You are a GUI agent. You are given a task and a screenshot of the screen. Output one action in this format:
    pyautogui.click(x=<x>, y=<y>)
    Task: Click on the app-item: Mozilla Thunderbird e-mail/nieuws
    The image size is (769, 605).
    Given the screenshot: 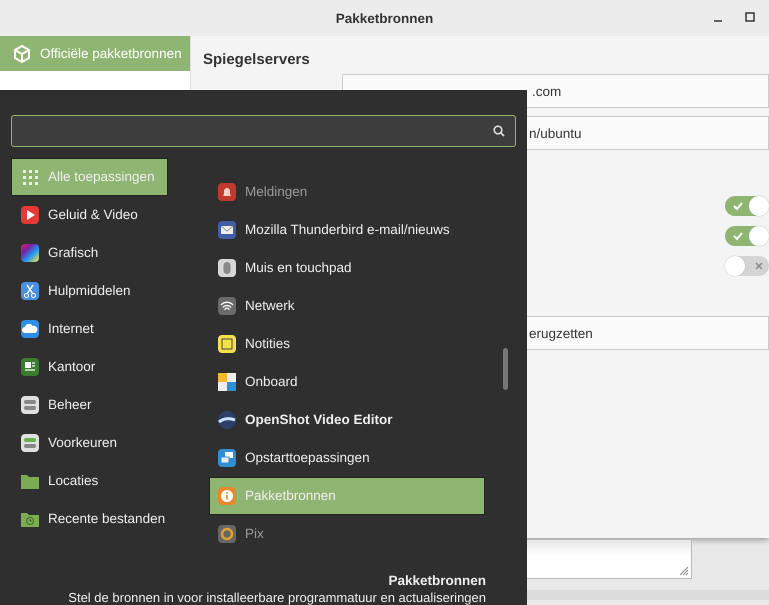 What is the action you would take?
    pyautogui.click(x=347, y=229)
    